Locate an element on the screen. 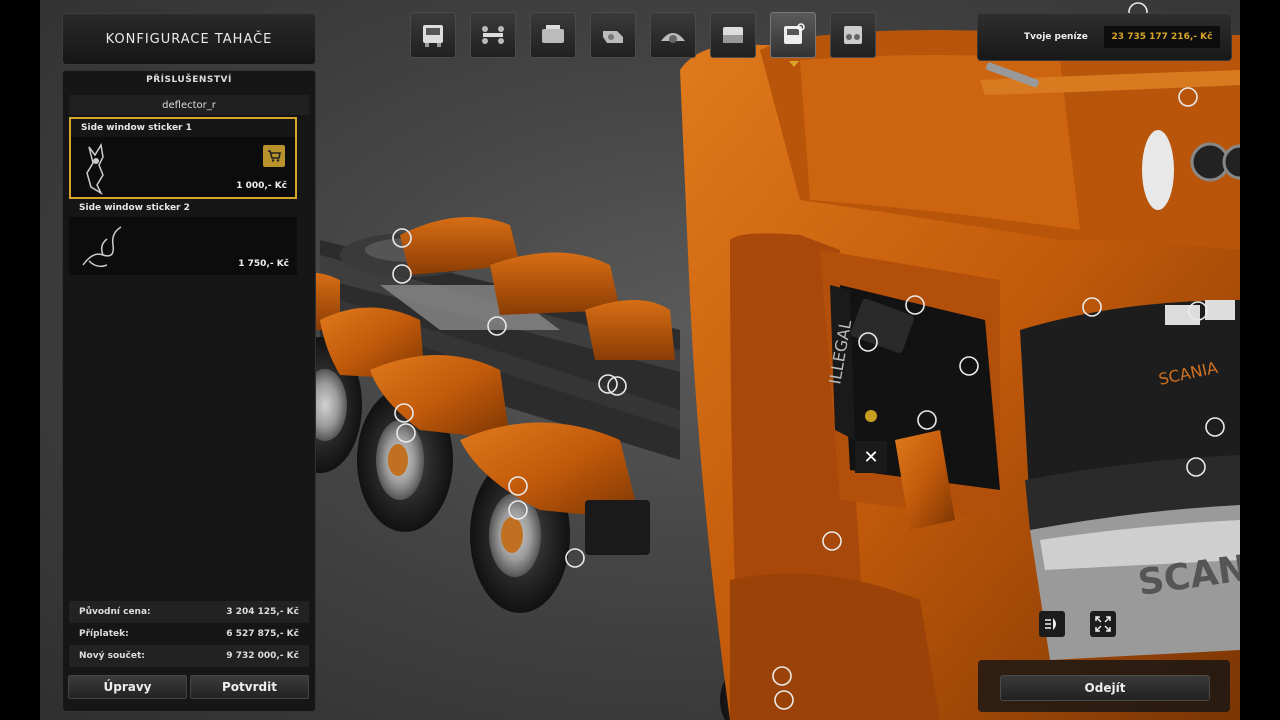 The image size is (1280, 720). category-toolbar is located at coordinates (643, 39).